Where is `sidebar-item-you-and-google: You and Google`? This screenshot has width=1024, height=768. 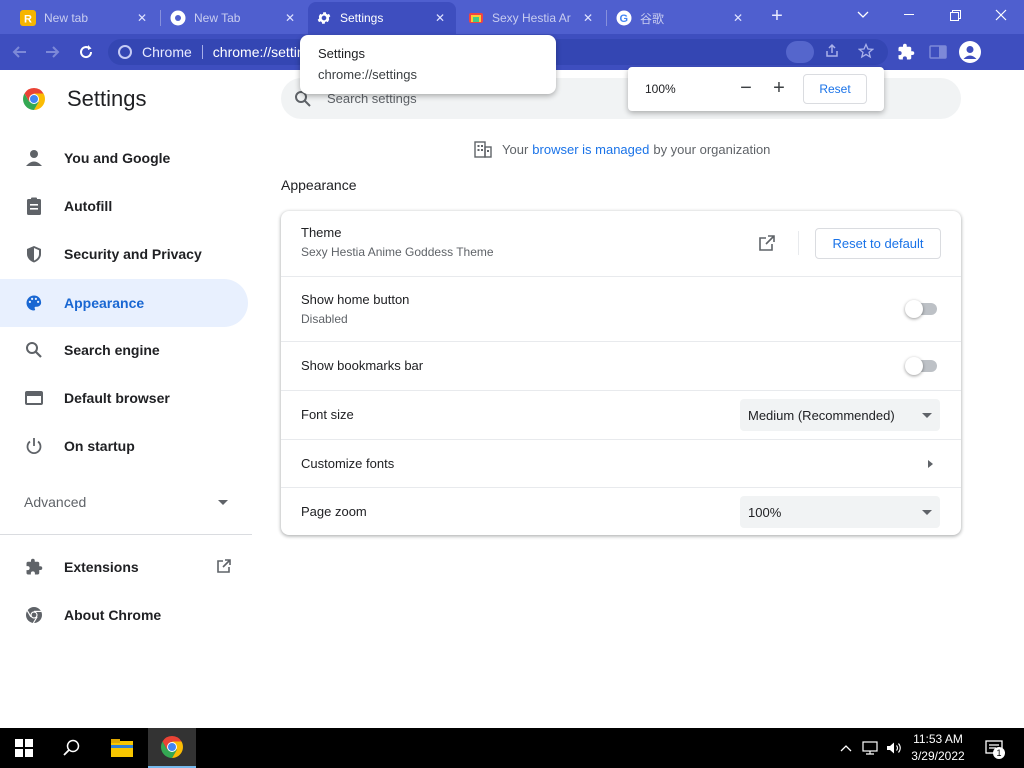
sidebar-item-you-and-google: You and Google is located at coordinates (124, 158).